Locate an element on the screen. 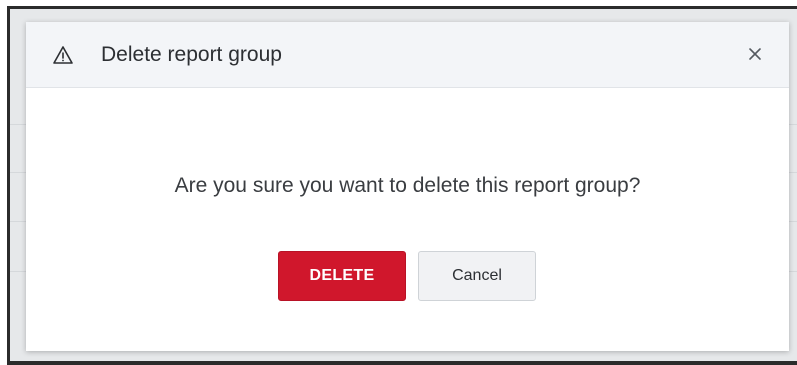  cancel-button: Cancel is located at coordinates (477, 276).